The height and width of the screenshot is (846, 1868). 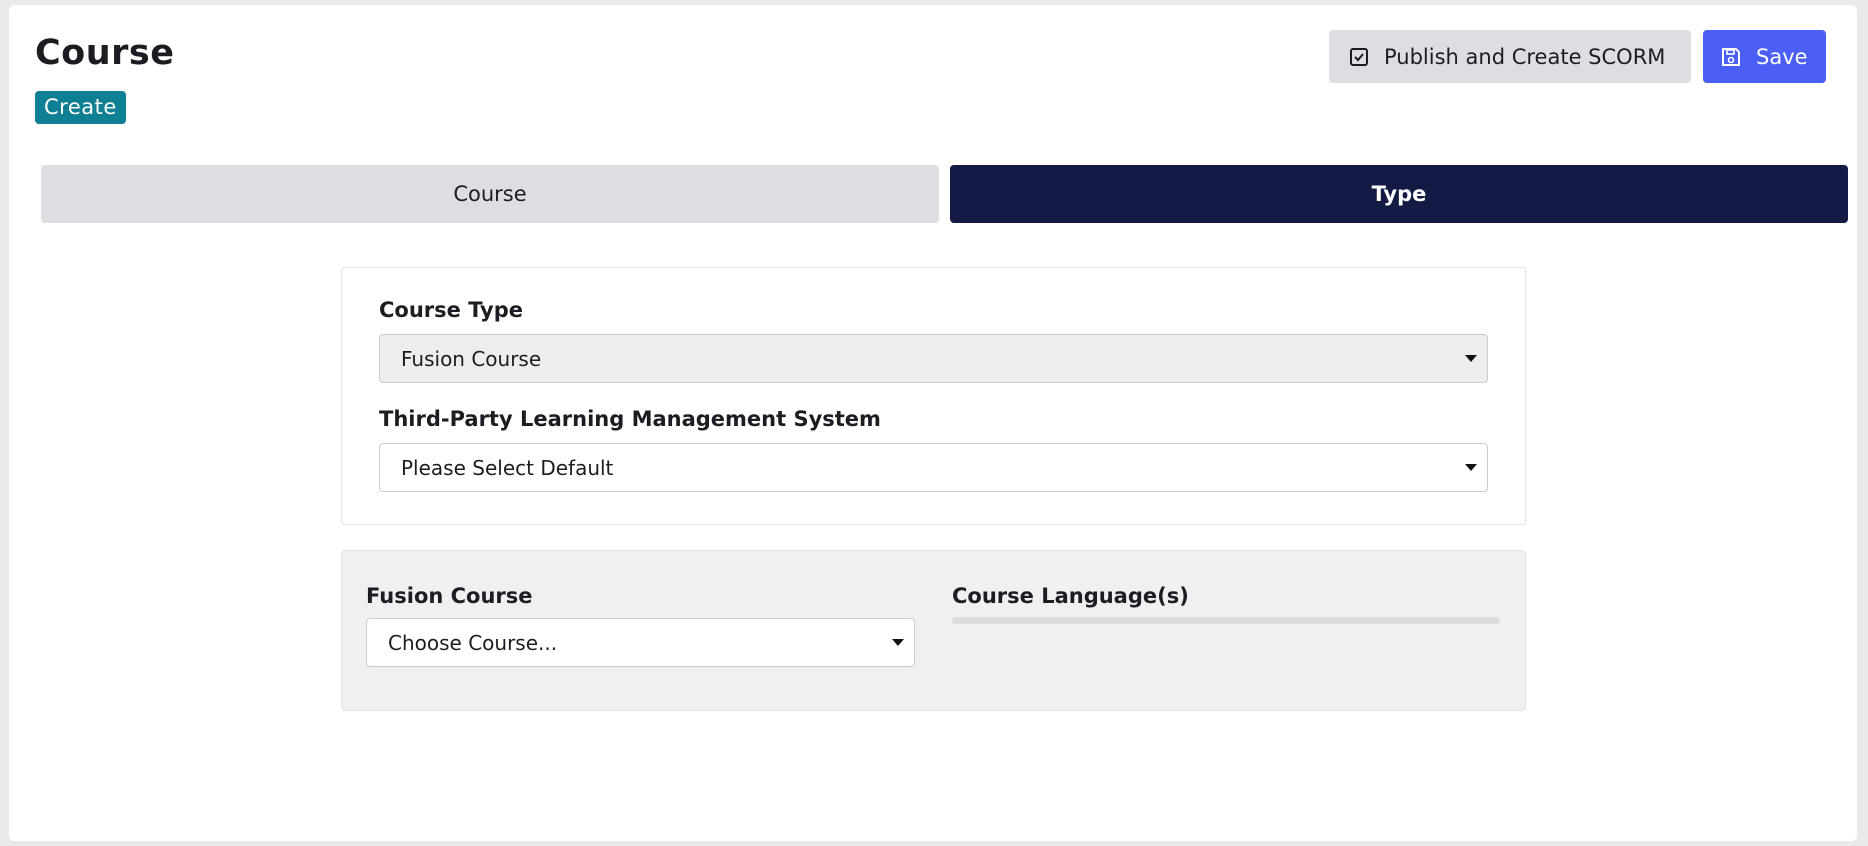 I want to click on tab-type: Type, so click(x=1399, y=194).